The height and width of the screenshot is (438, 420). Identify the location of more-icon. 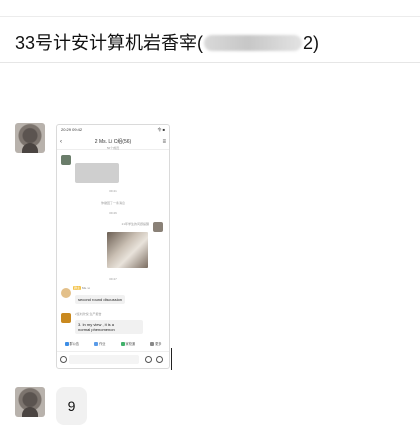
(152, 344).